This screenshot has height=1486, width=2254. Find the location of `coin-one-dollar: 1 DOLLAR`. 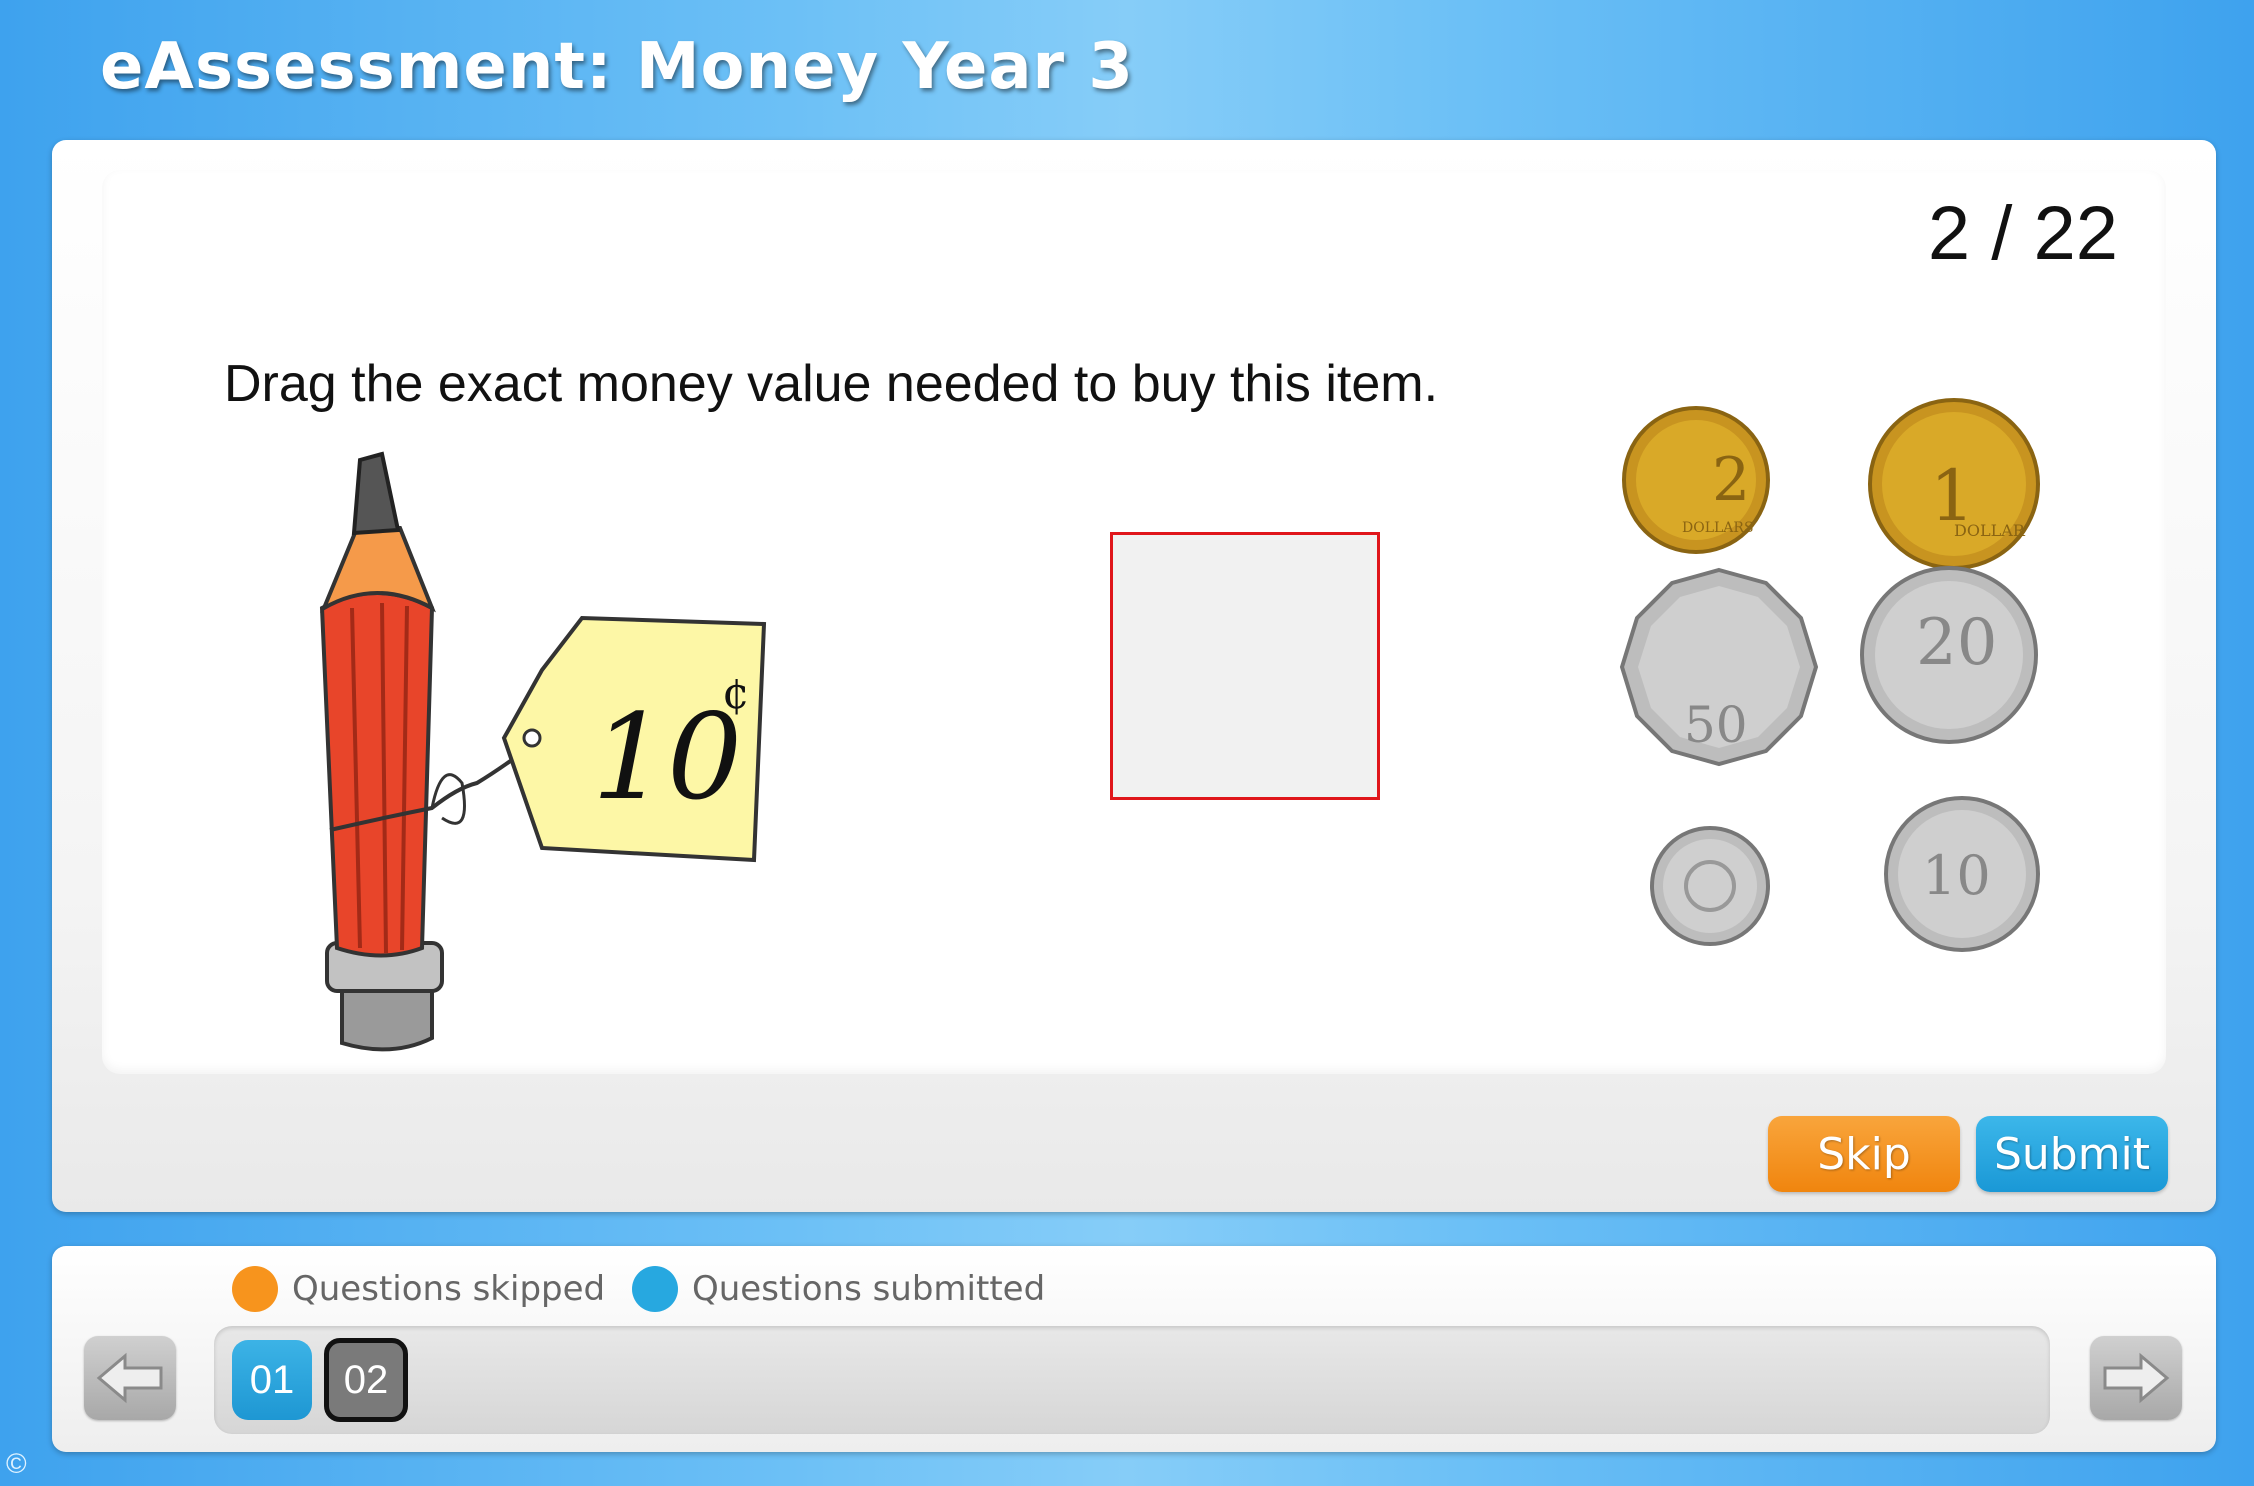

coin-one-dollar: 1 DOLLAR is located at coordinates (1954, 484).